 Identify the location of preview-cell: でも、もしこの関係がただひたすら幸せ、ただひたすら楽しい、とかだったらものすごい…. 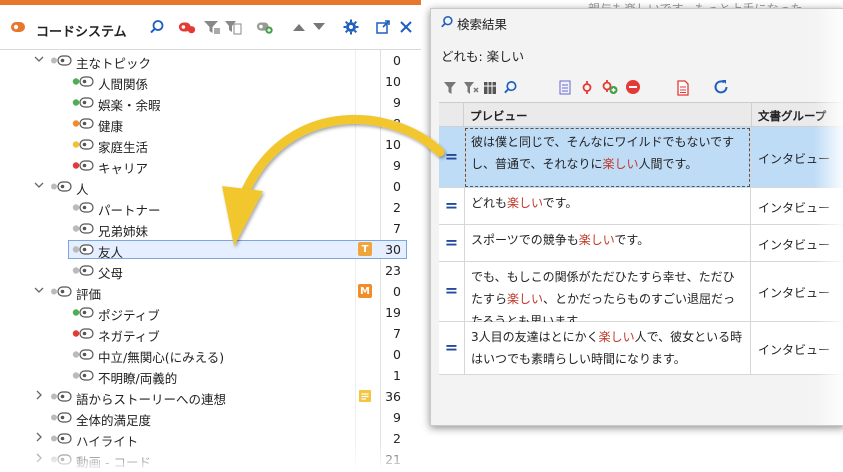
(607, 295).